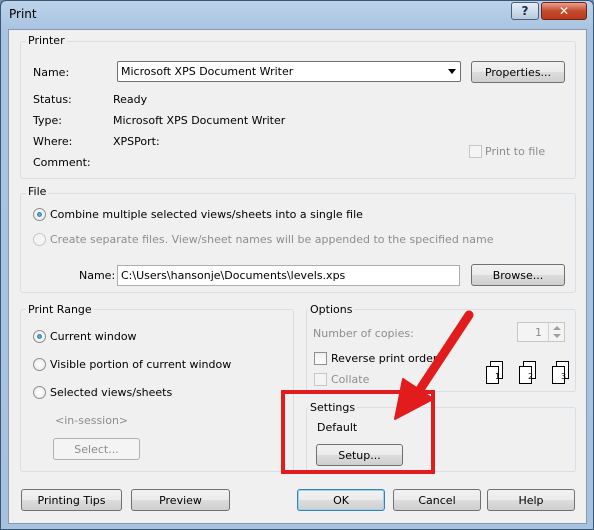  I want to click on status-value: Ready, so click(130, 99).